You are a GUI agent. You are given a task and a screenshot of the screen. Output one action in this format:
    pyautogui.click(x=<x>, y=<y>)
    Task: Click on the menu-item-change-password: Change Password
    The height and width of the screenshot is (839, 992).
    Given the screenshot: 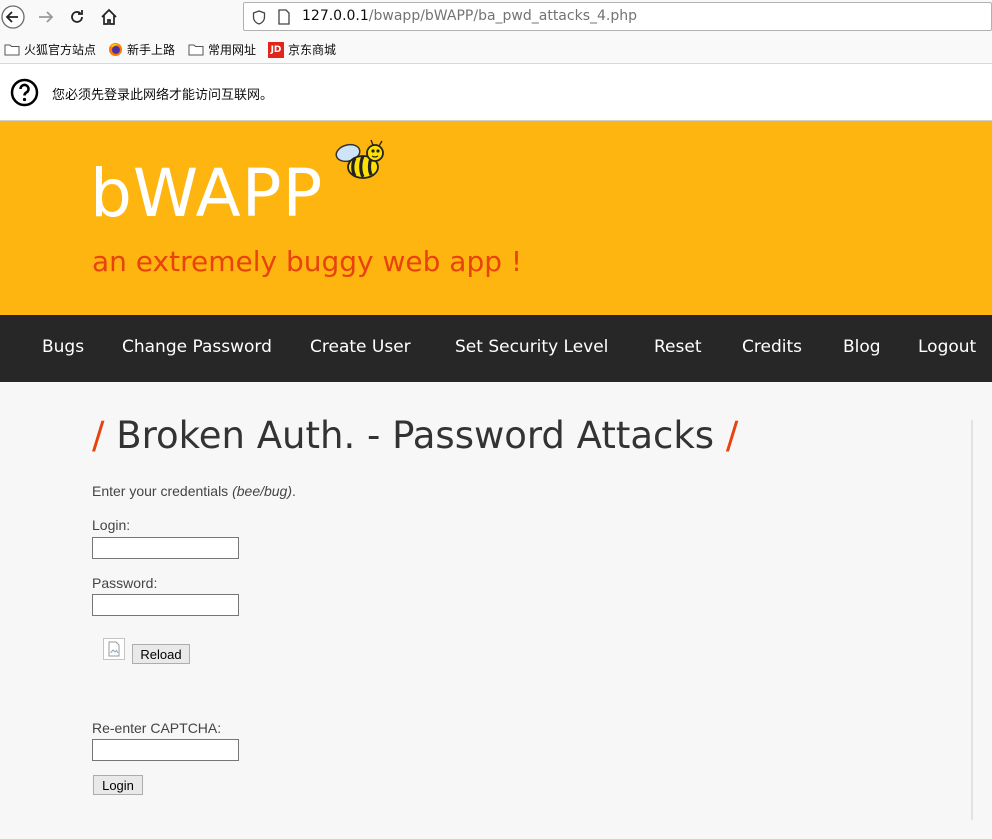 What is the action you would take?
    pyautogui.click(x=197, y=347)
    